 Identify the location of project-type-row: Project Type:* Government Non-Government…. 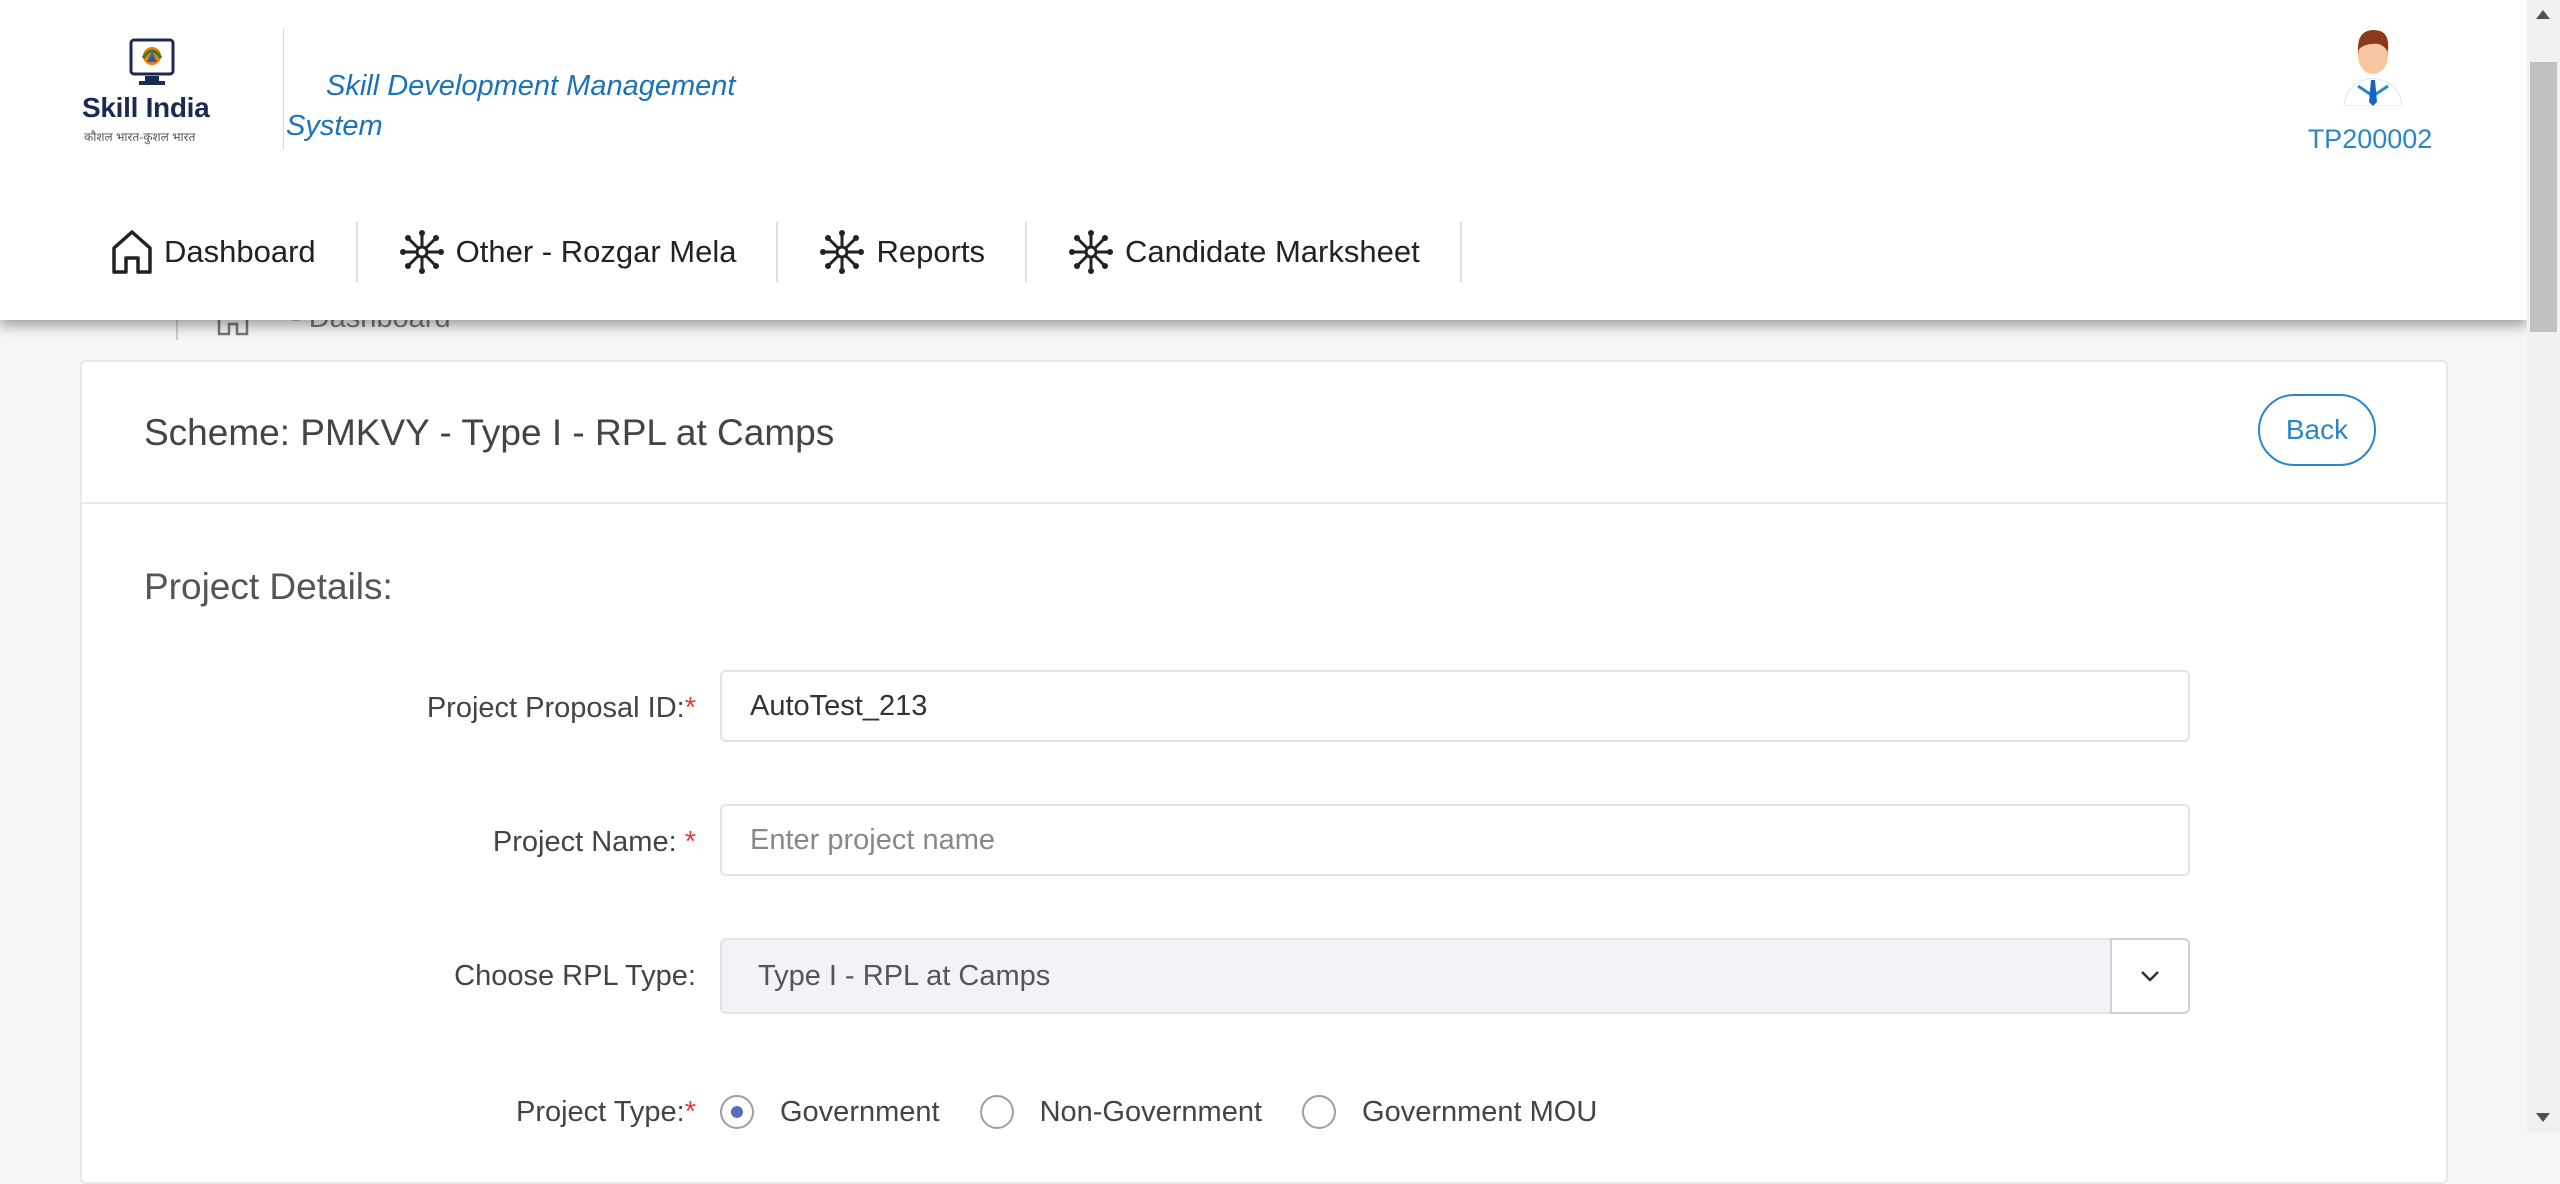
(1264, 1112).